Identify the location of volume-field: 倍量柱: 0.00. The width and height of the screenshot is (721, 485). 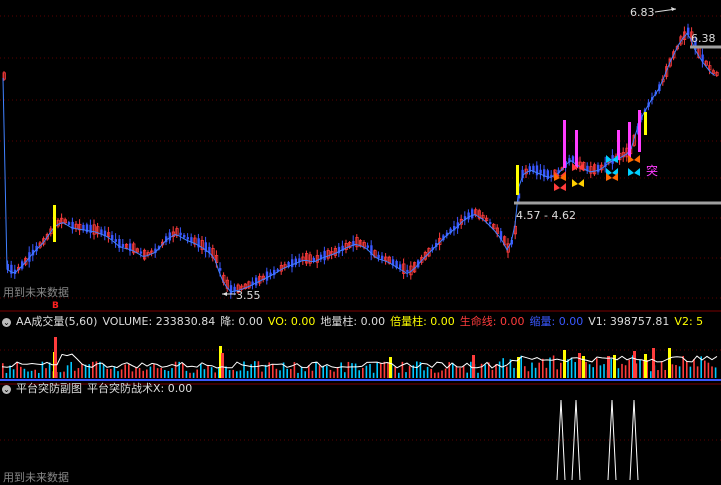
(422, 321).